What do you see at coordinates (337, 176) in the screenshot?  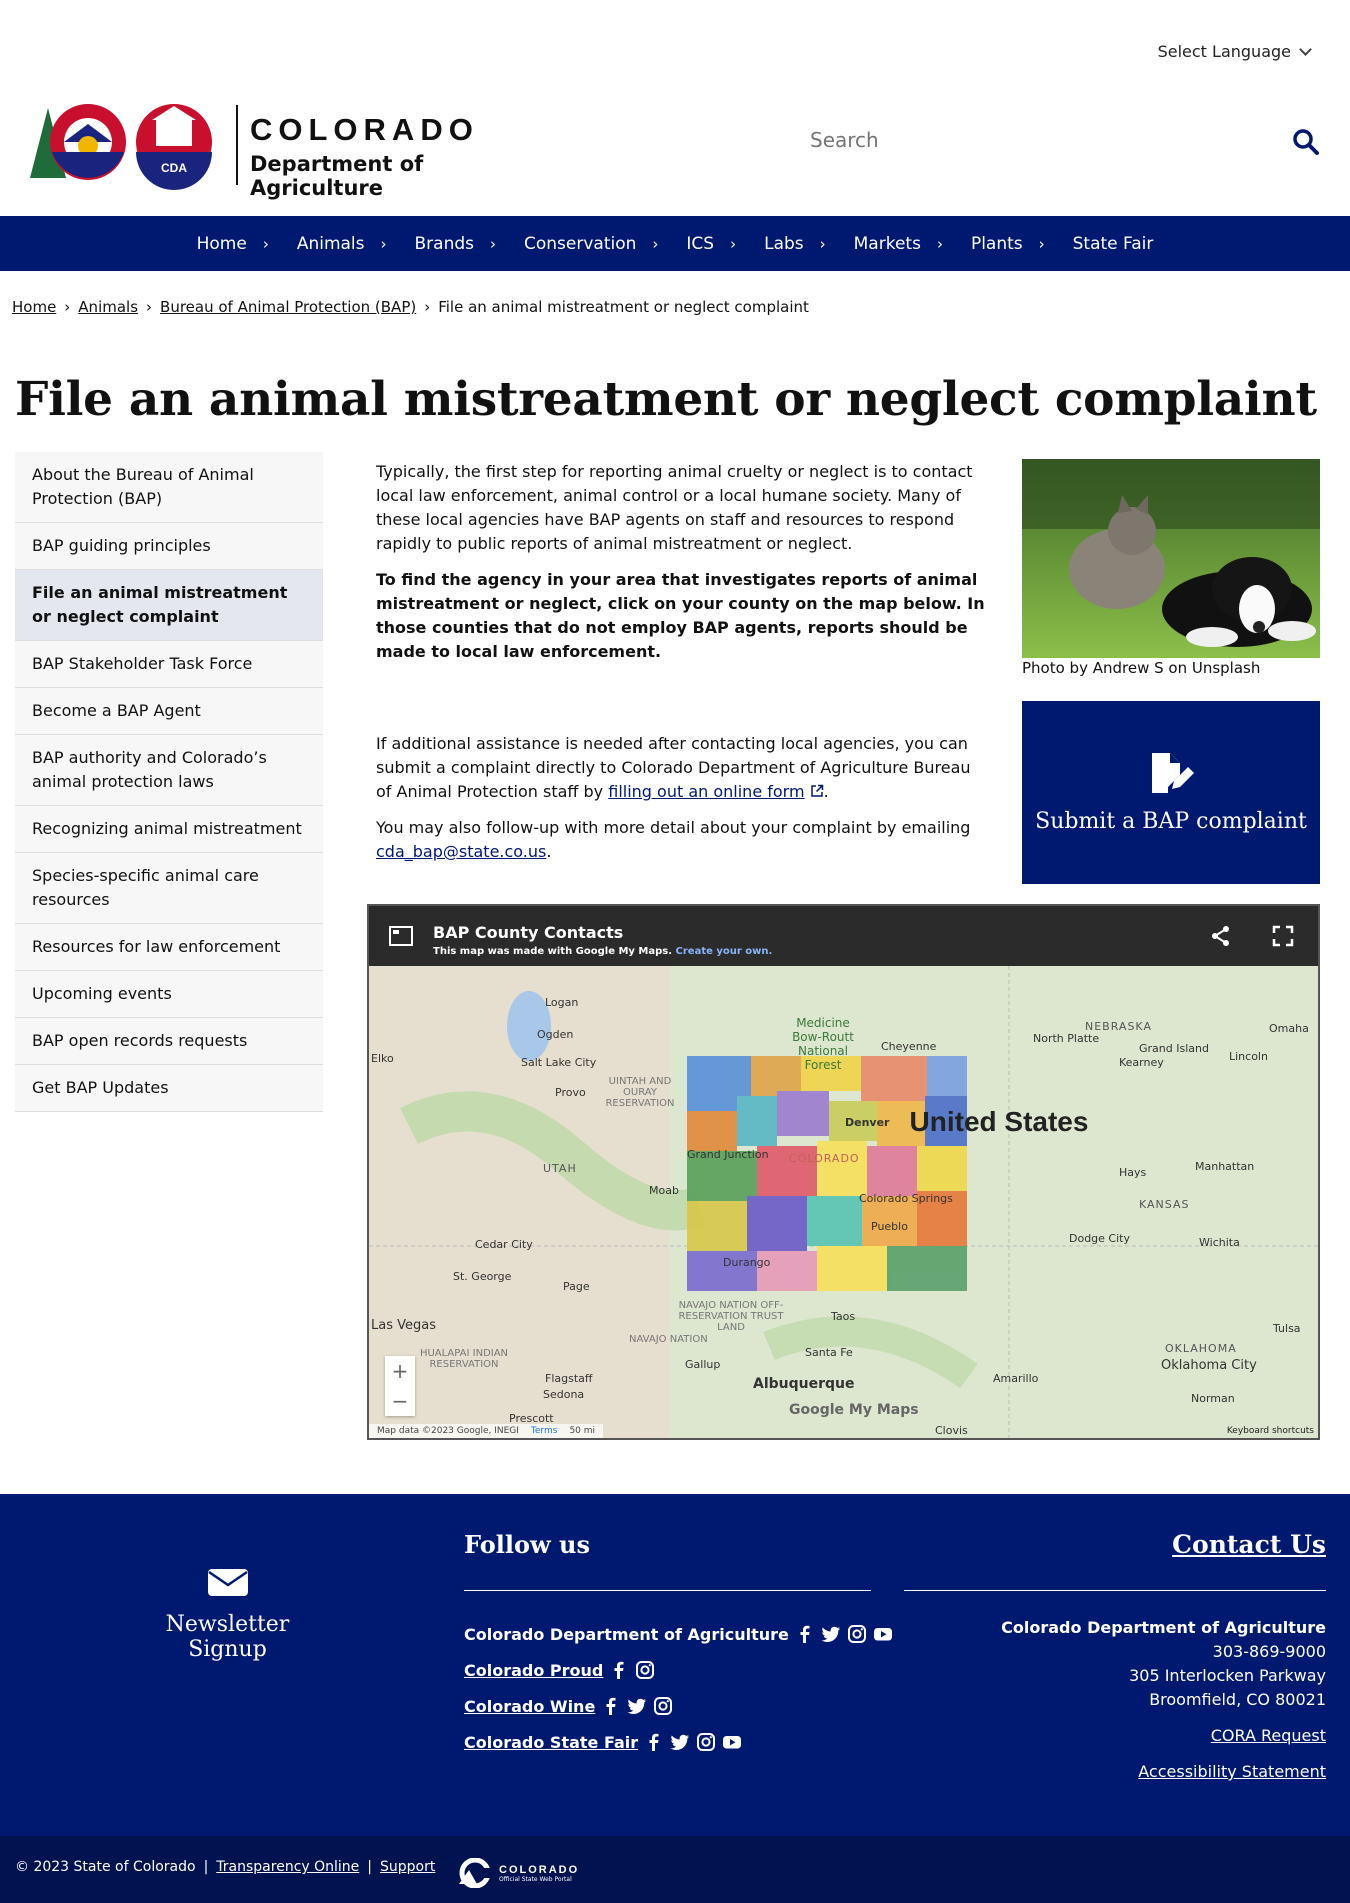 I see `logo-subtitle: Department of Agriculture` at bounding box center [337, 176].